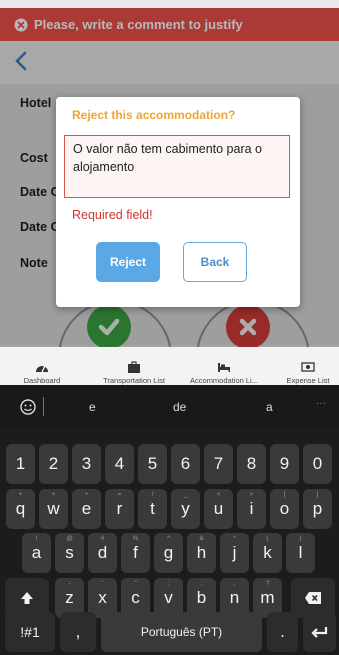 This screenshot has width=339, height=655. Describe the element at coordinates (269, 407) in the screenshot. I see `suggestion-3: a` at that location.